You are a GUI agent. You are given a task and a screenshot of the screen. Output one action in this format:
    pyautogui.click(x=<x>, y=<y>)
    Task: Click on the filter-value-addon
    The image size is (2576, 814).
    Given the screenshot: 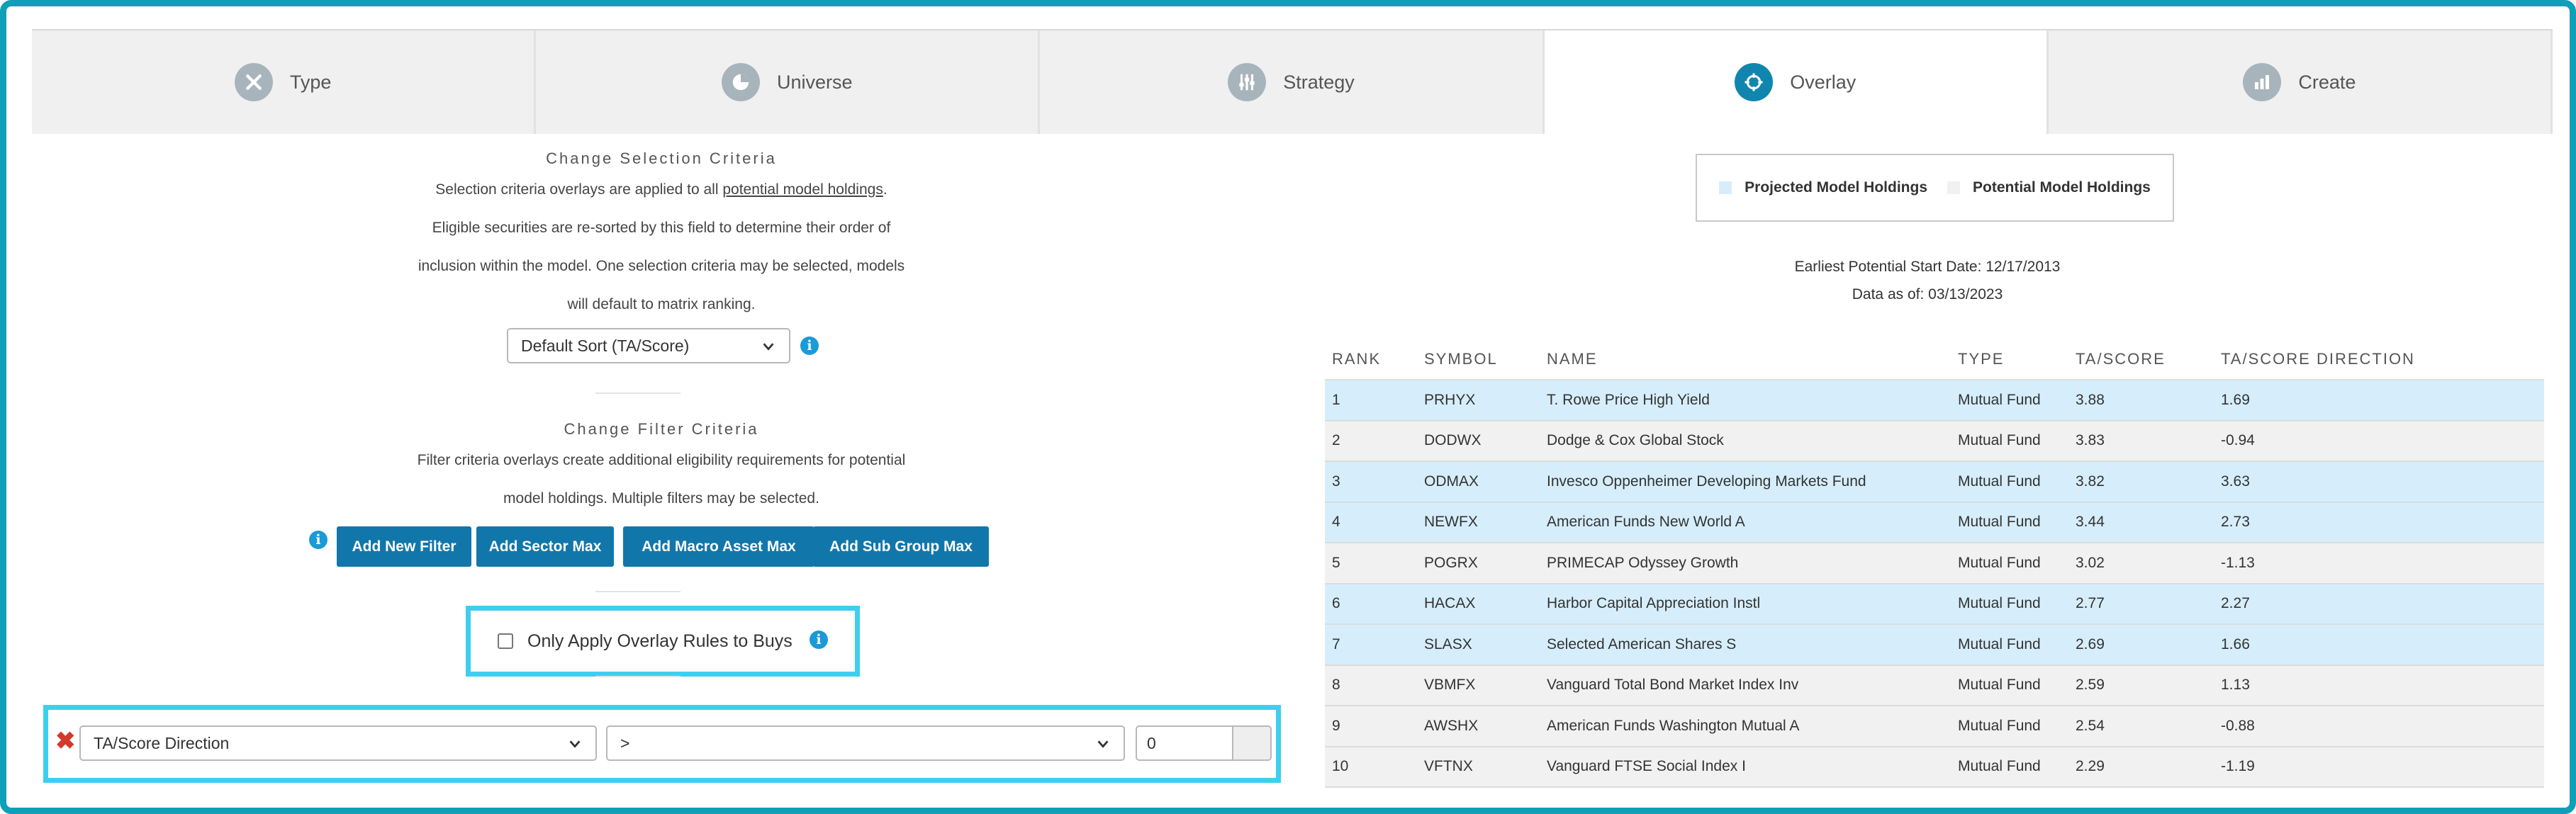 What is the action you would take?
    pyautogui.click(x=1252, y=743)
    